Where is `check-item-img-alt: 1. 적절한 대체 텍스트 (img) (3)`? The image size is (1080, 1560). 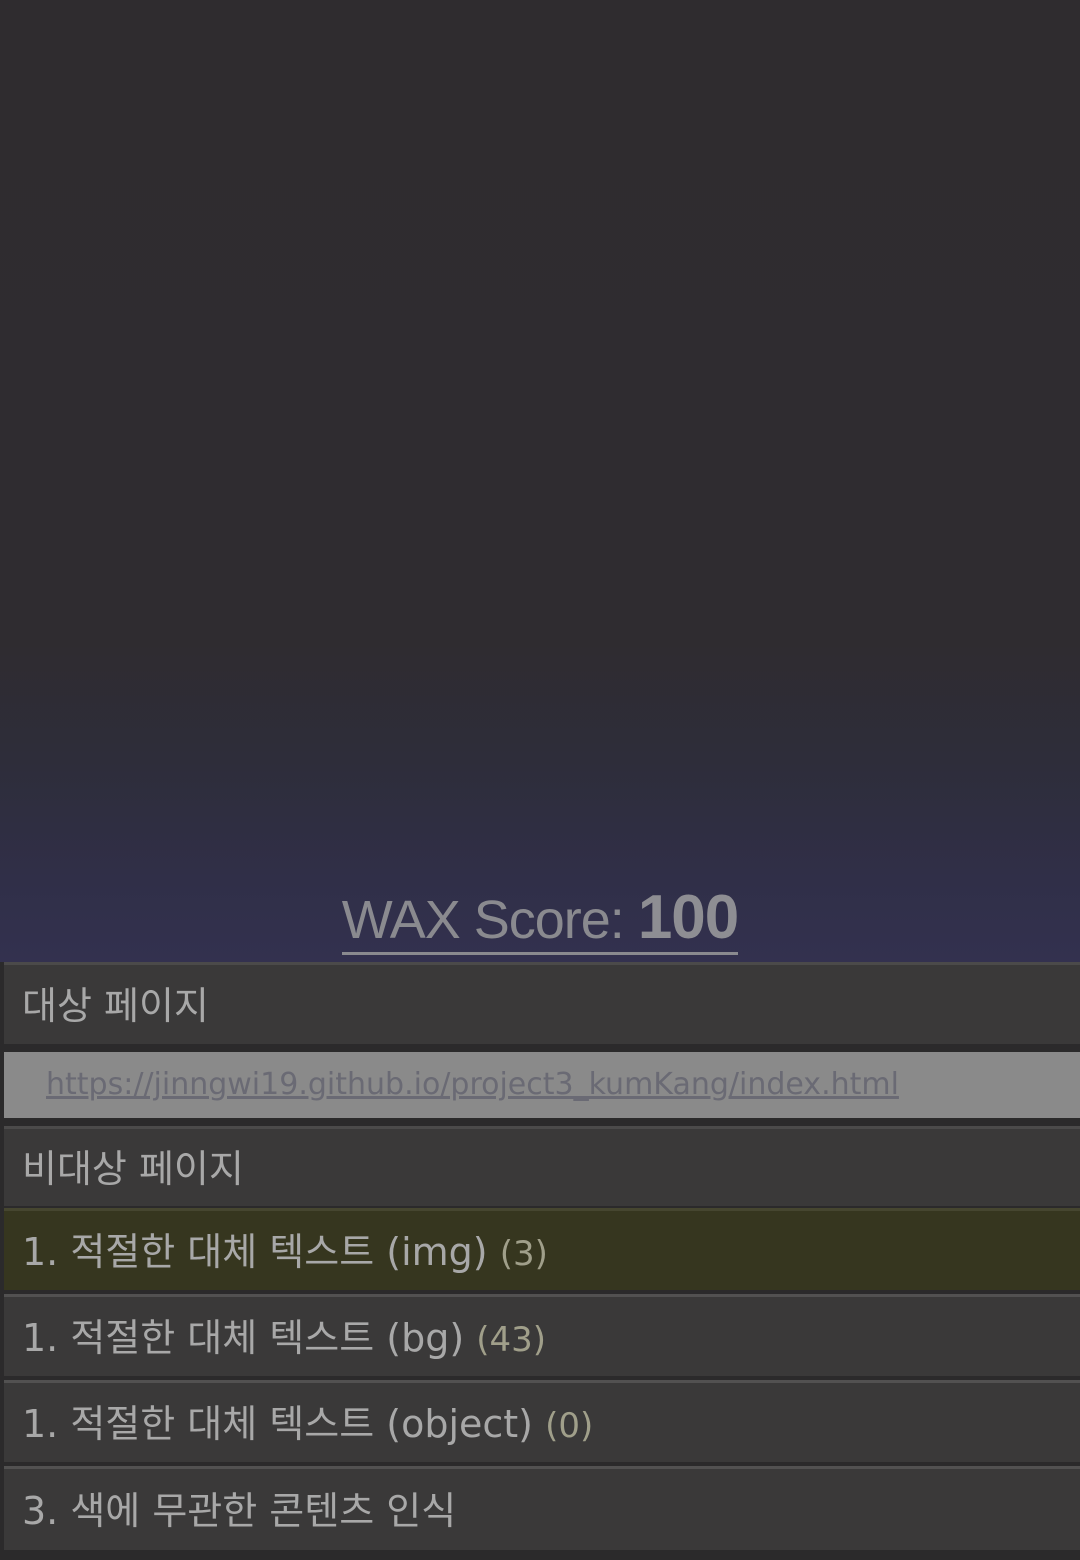 check-item-img-alt: 1. 적절한 대체 텍스트 (img) (3) is located at coordinates (542, 1249).